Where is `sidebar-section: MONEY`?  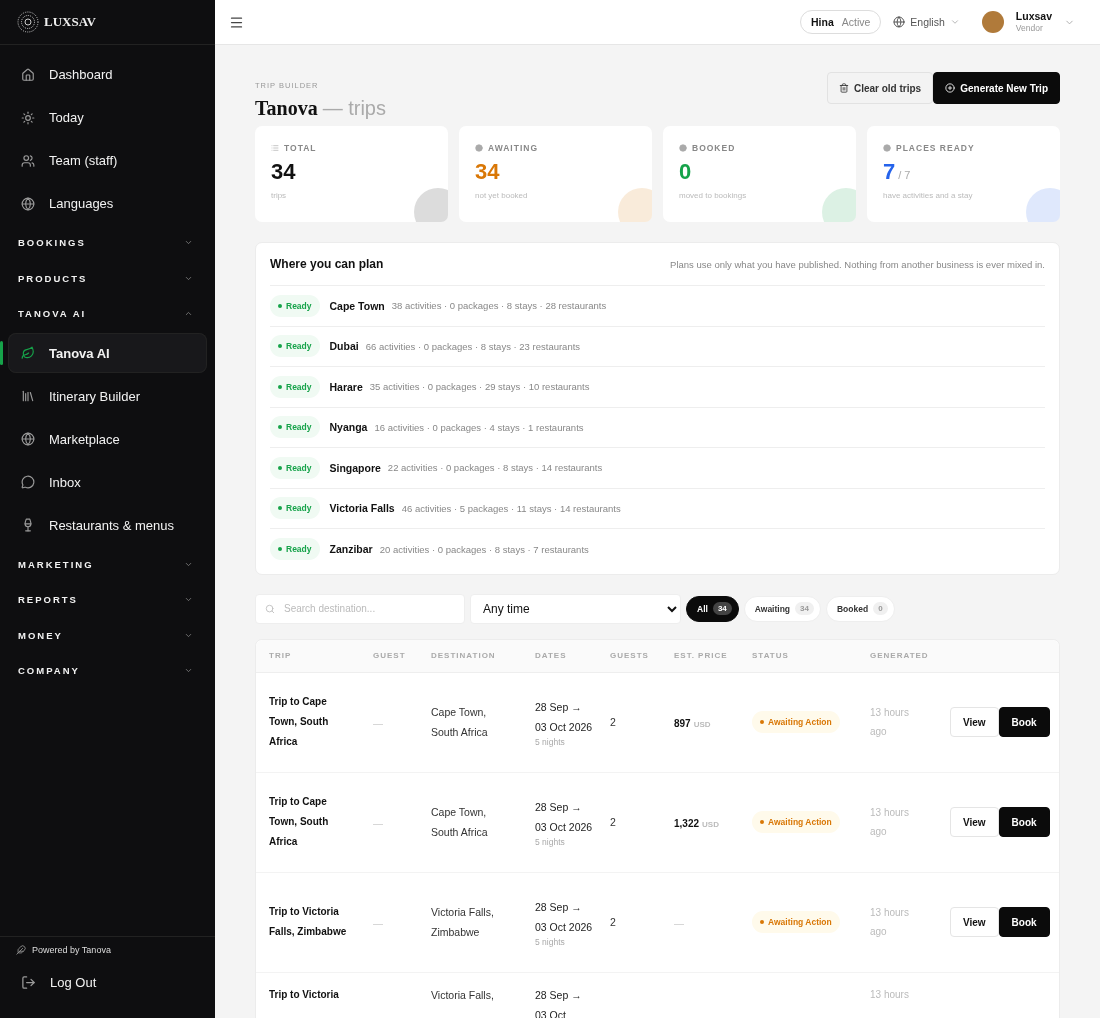
sidebar-section: MONEY is located at coordinates (107, 635).